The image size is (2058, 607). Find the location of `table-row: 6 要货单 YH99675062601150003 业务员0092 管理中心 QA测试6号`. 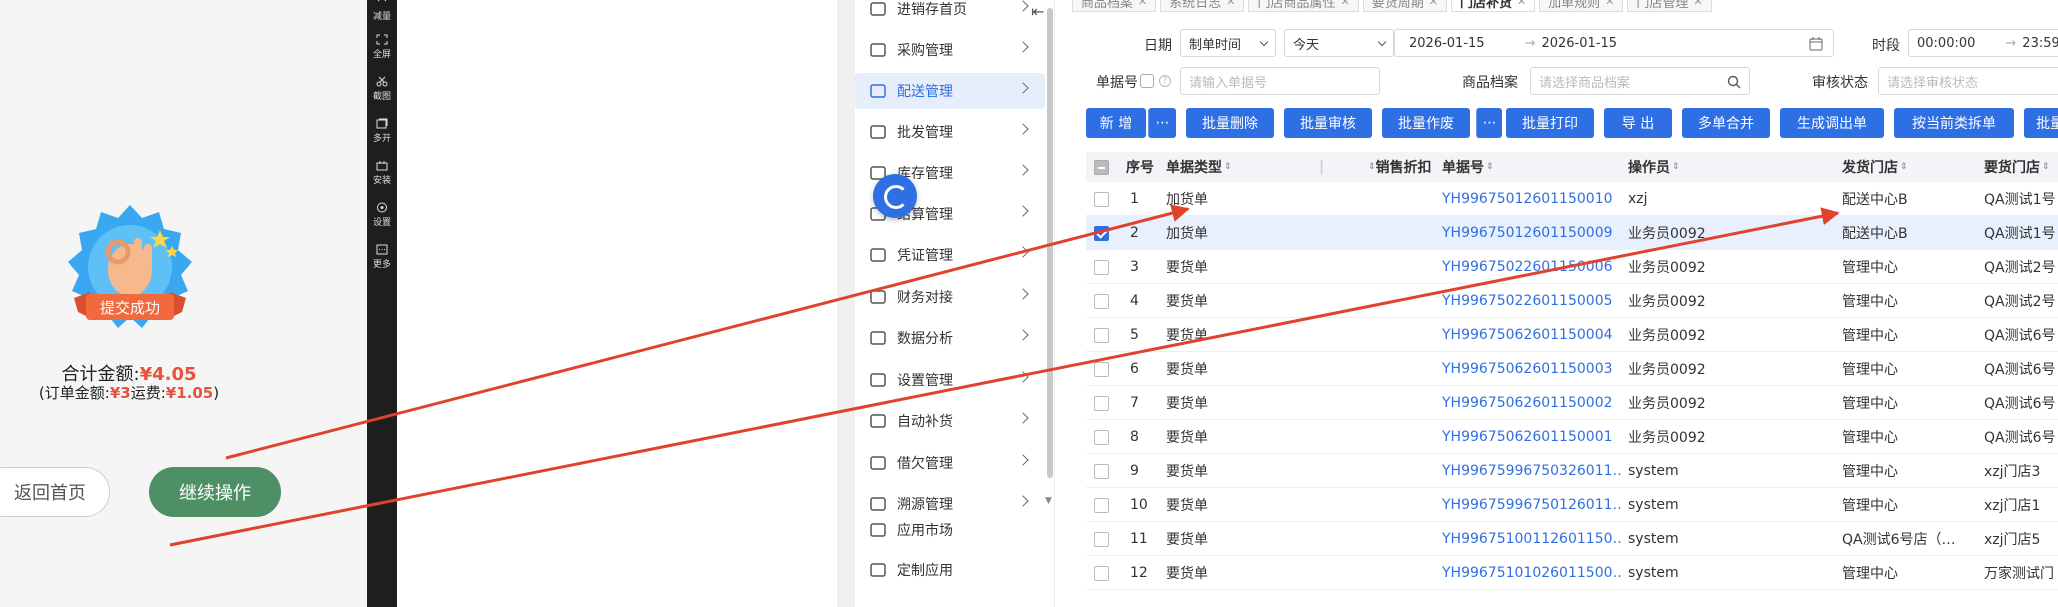

table-row: 6 要货单 YH99675062601150003 业务员0092 管理中心 QA测试6号 is located at coordinates (1572, 369).